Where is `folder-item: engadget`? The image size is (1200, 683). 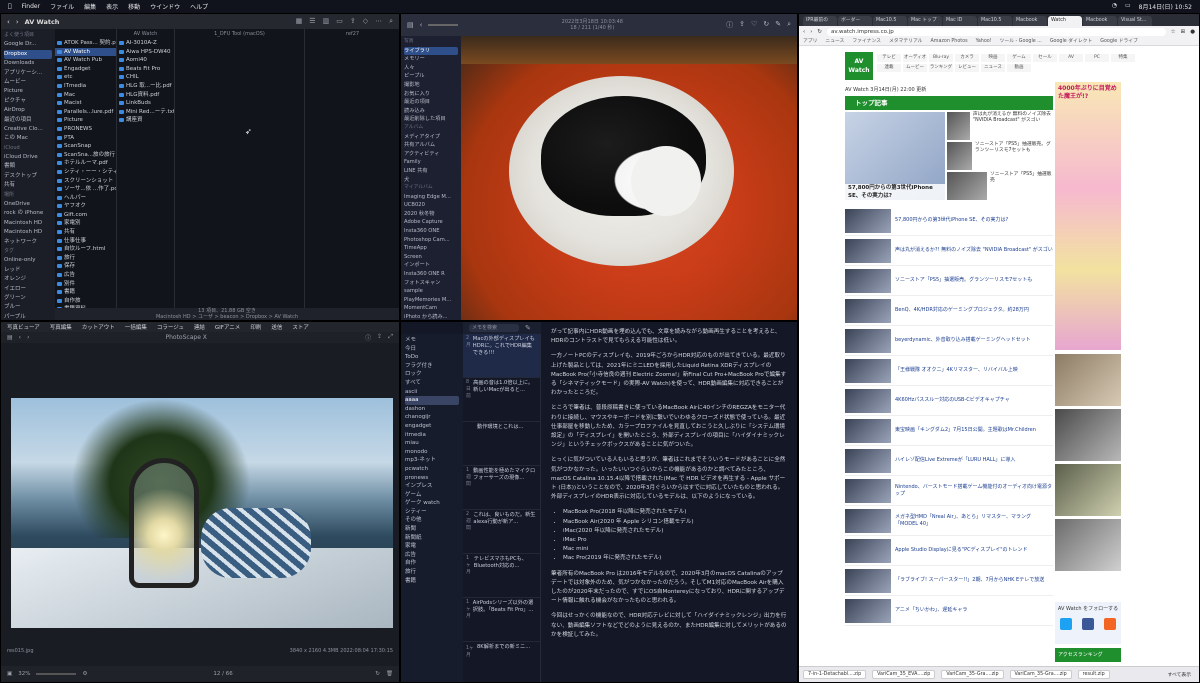 folder-item: engadget is located at coordinates (432, 426).